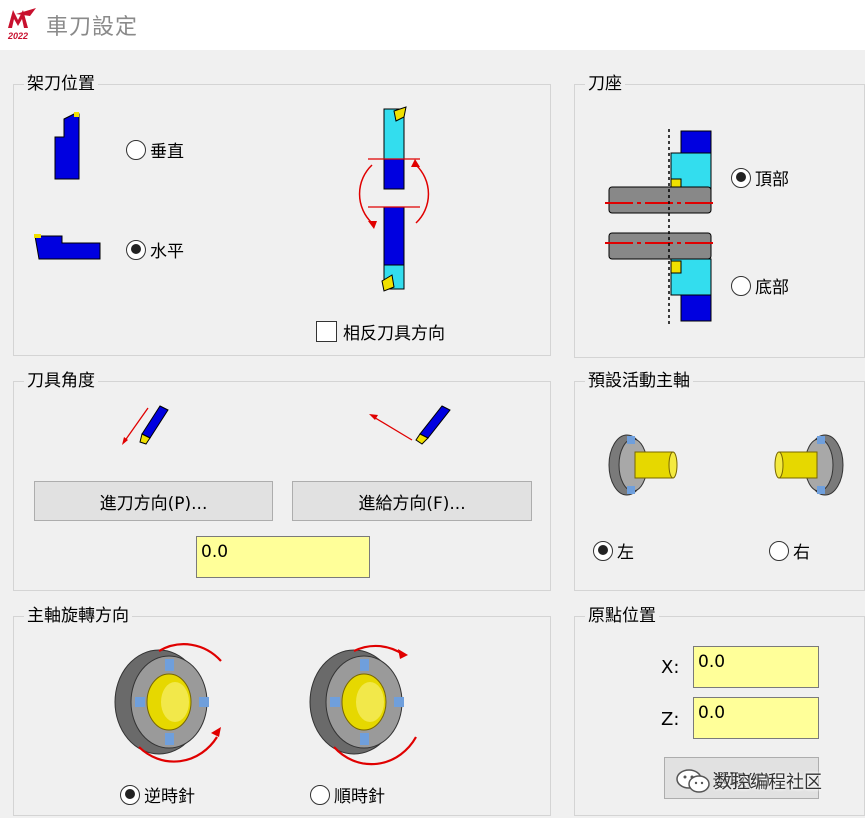 This screenshot has height=818, width=865. Describe the element at coordinates (741, 177) in the screenshot. I see `holder-top-radio-dot` at that location.